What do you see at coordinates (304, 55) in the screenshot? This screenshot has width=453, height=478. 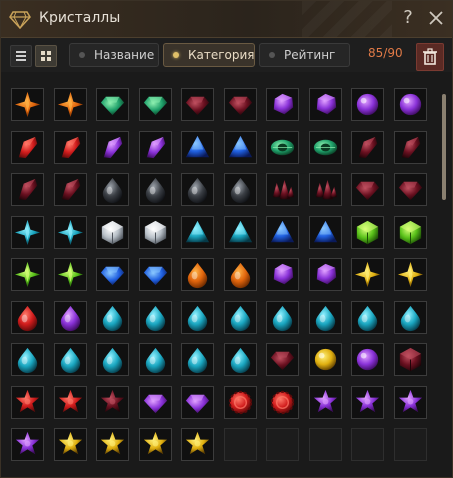 I see `sort-by-rating-button: Рейтинг` at bounding box center [304, 55].